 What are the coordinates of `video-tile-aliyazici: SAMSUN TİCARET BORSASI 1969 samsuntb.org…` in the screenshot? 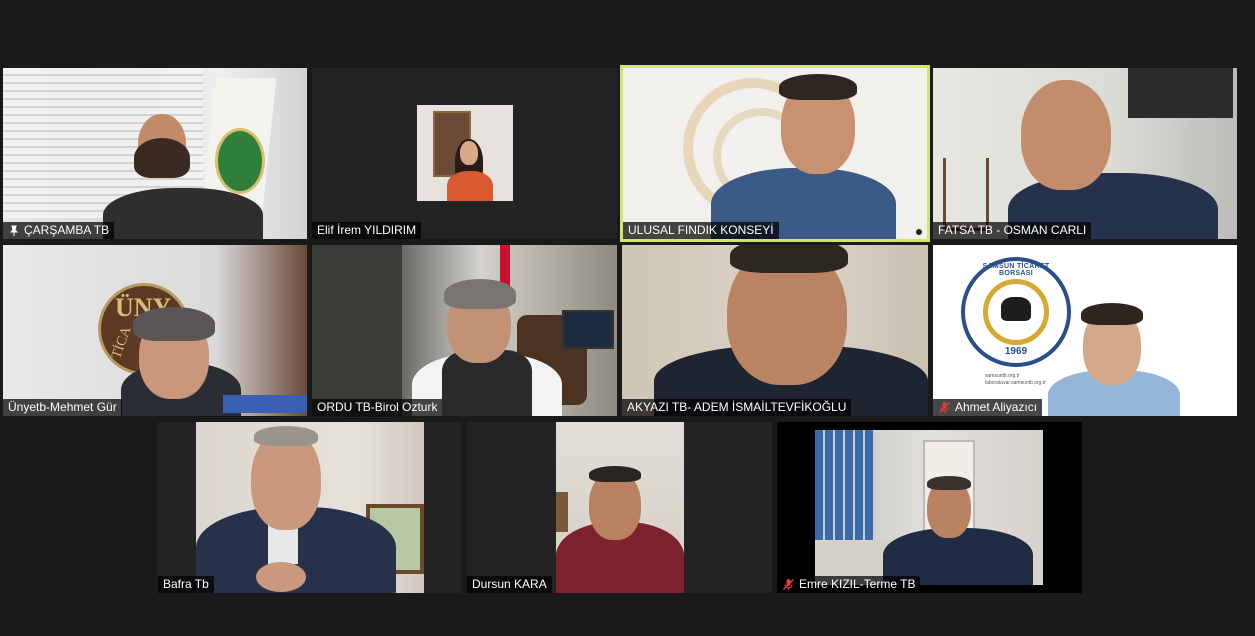 It's located at (1085, 330).